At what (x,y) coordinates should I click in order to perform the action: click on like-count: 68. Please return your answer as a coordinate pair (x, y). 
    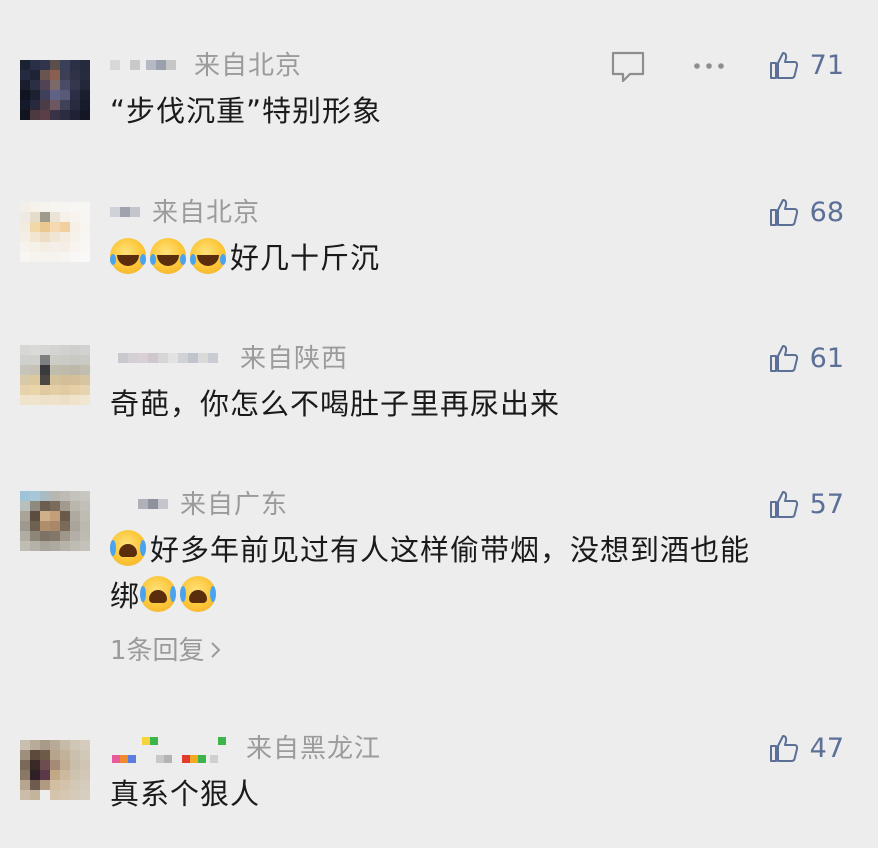
    Looking at the image, I should click on (826, 212).